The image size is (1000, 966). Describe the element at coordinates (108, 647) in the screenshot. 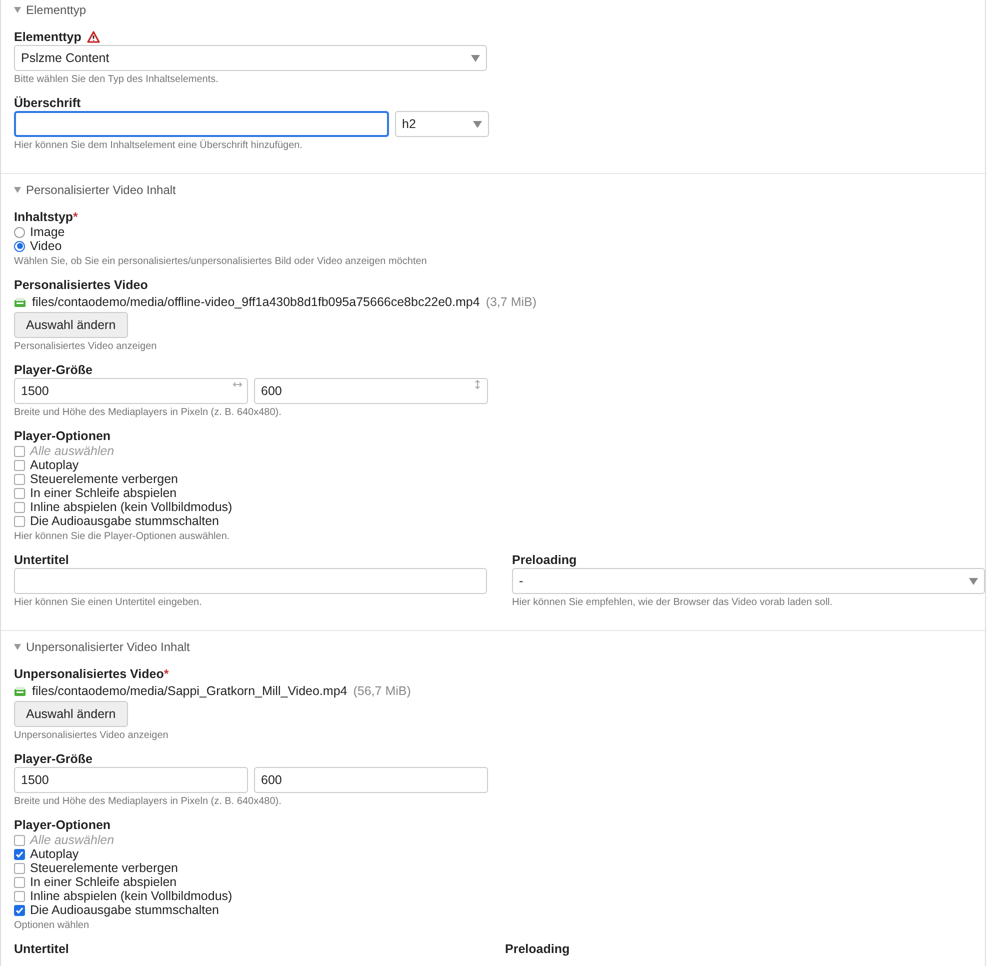

I see `section-legend: Unpersonalisierter Video Inhalt` at that location.